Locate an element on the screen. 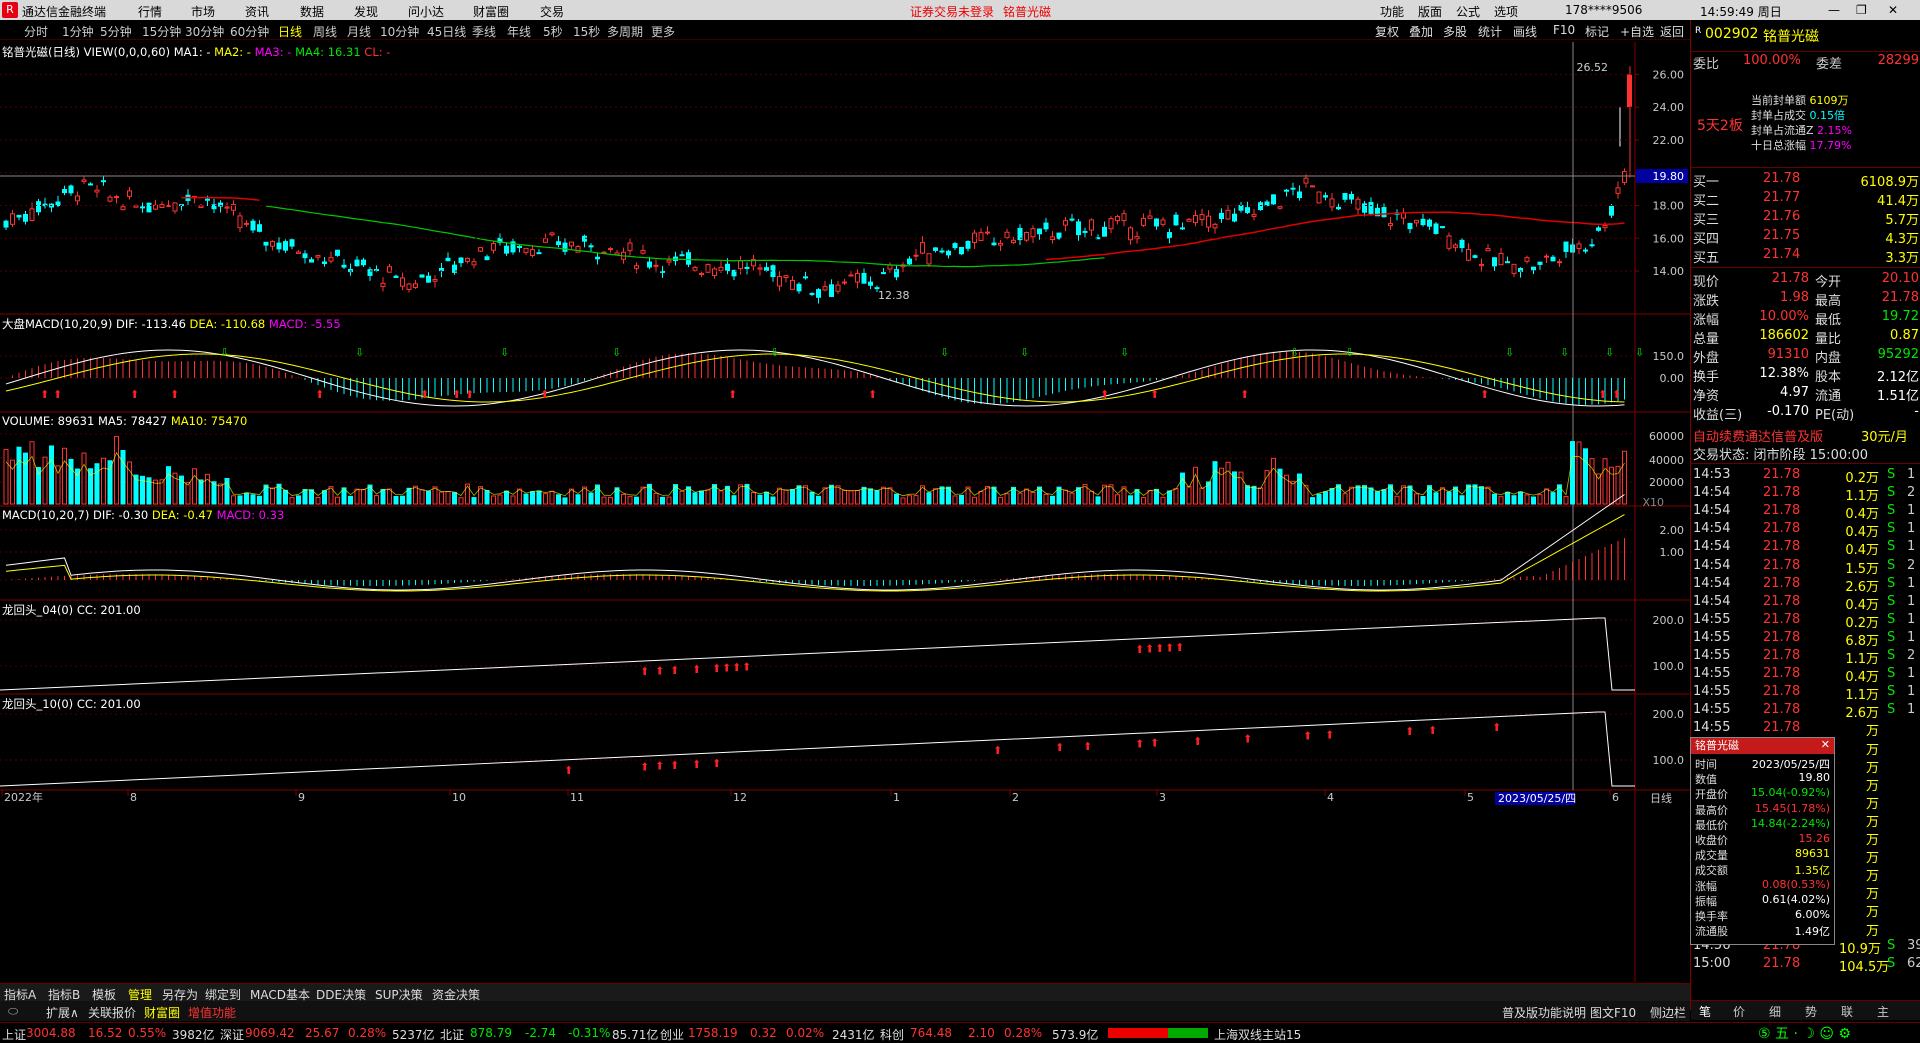 The width and height of the screenshot is (1920, 1043). period-15: 多周期 is located at coordinates (625, 31).